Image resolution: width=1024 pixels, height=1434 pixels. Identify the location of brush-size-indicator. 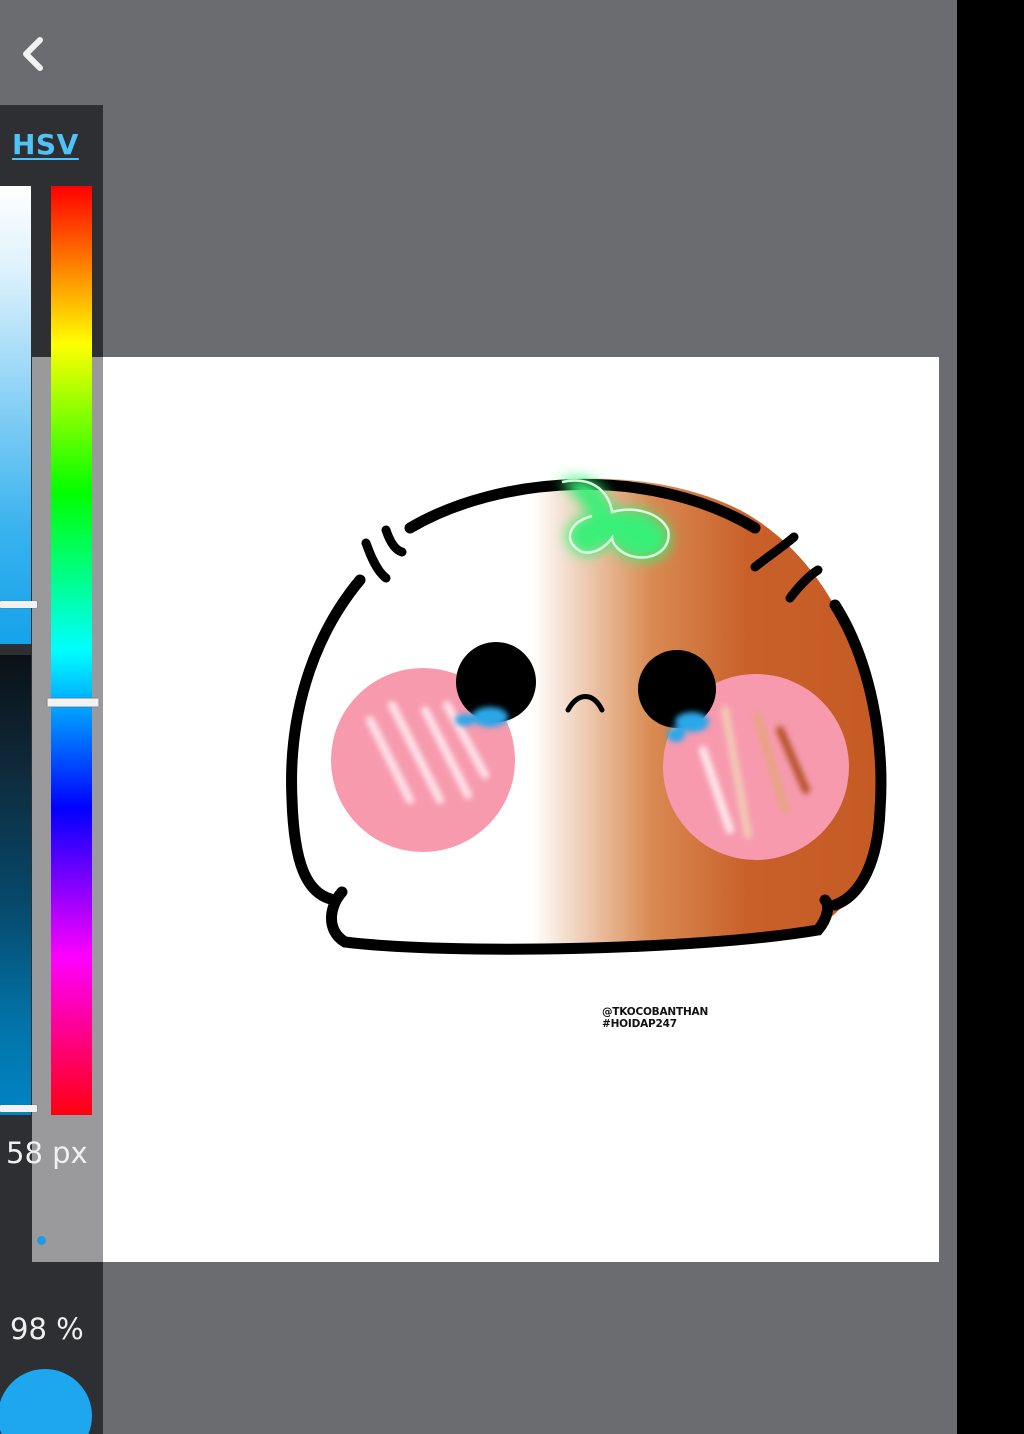
(41, 1240).